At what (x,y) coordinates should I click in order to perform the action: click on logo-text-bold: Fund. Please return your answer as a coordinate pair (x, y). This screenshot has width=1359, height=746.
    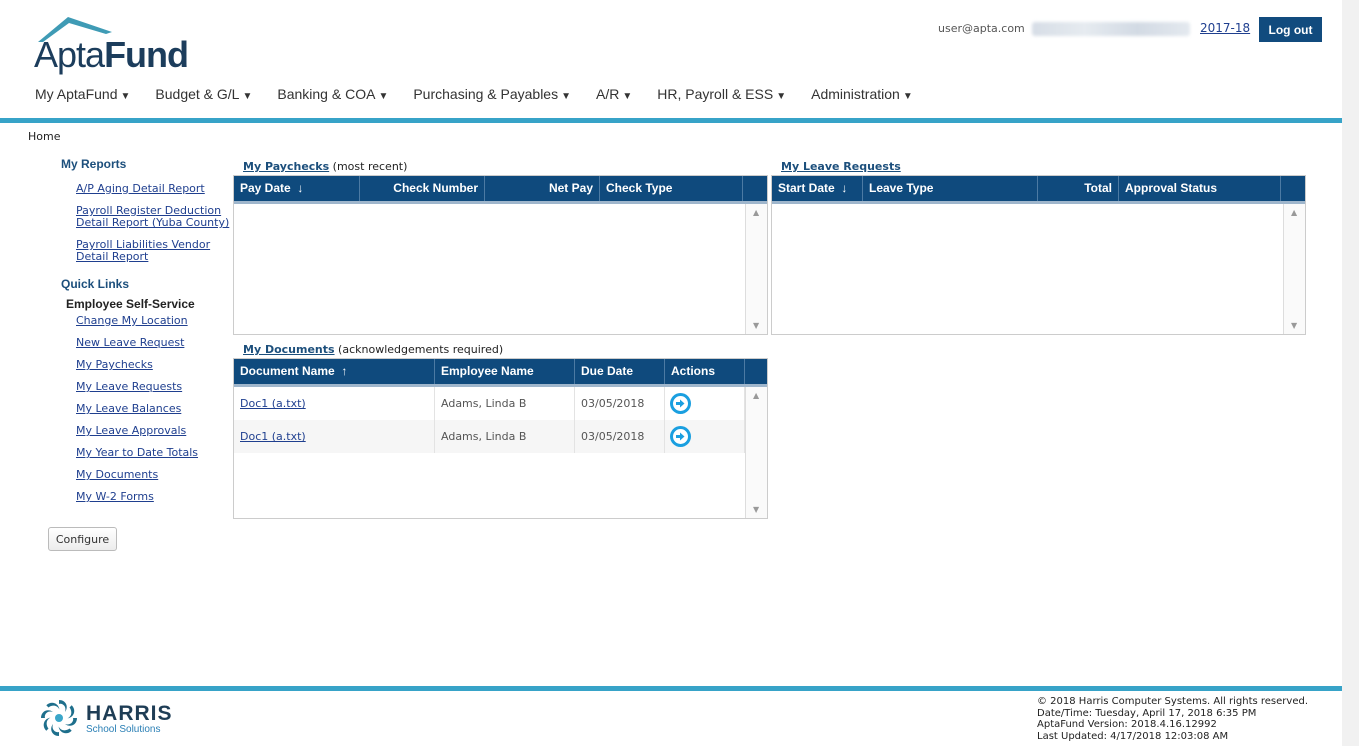
    Looking at the image, I should click on (146, 54).